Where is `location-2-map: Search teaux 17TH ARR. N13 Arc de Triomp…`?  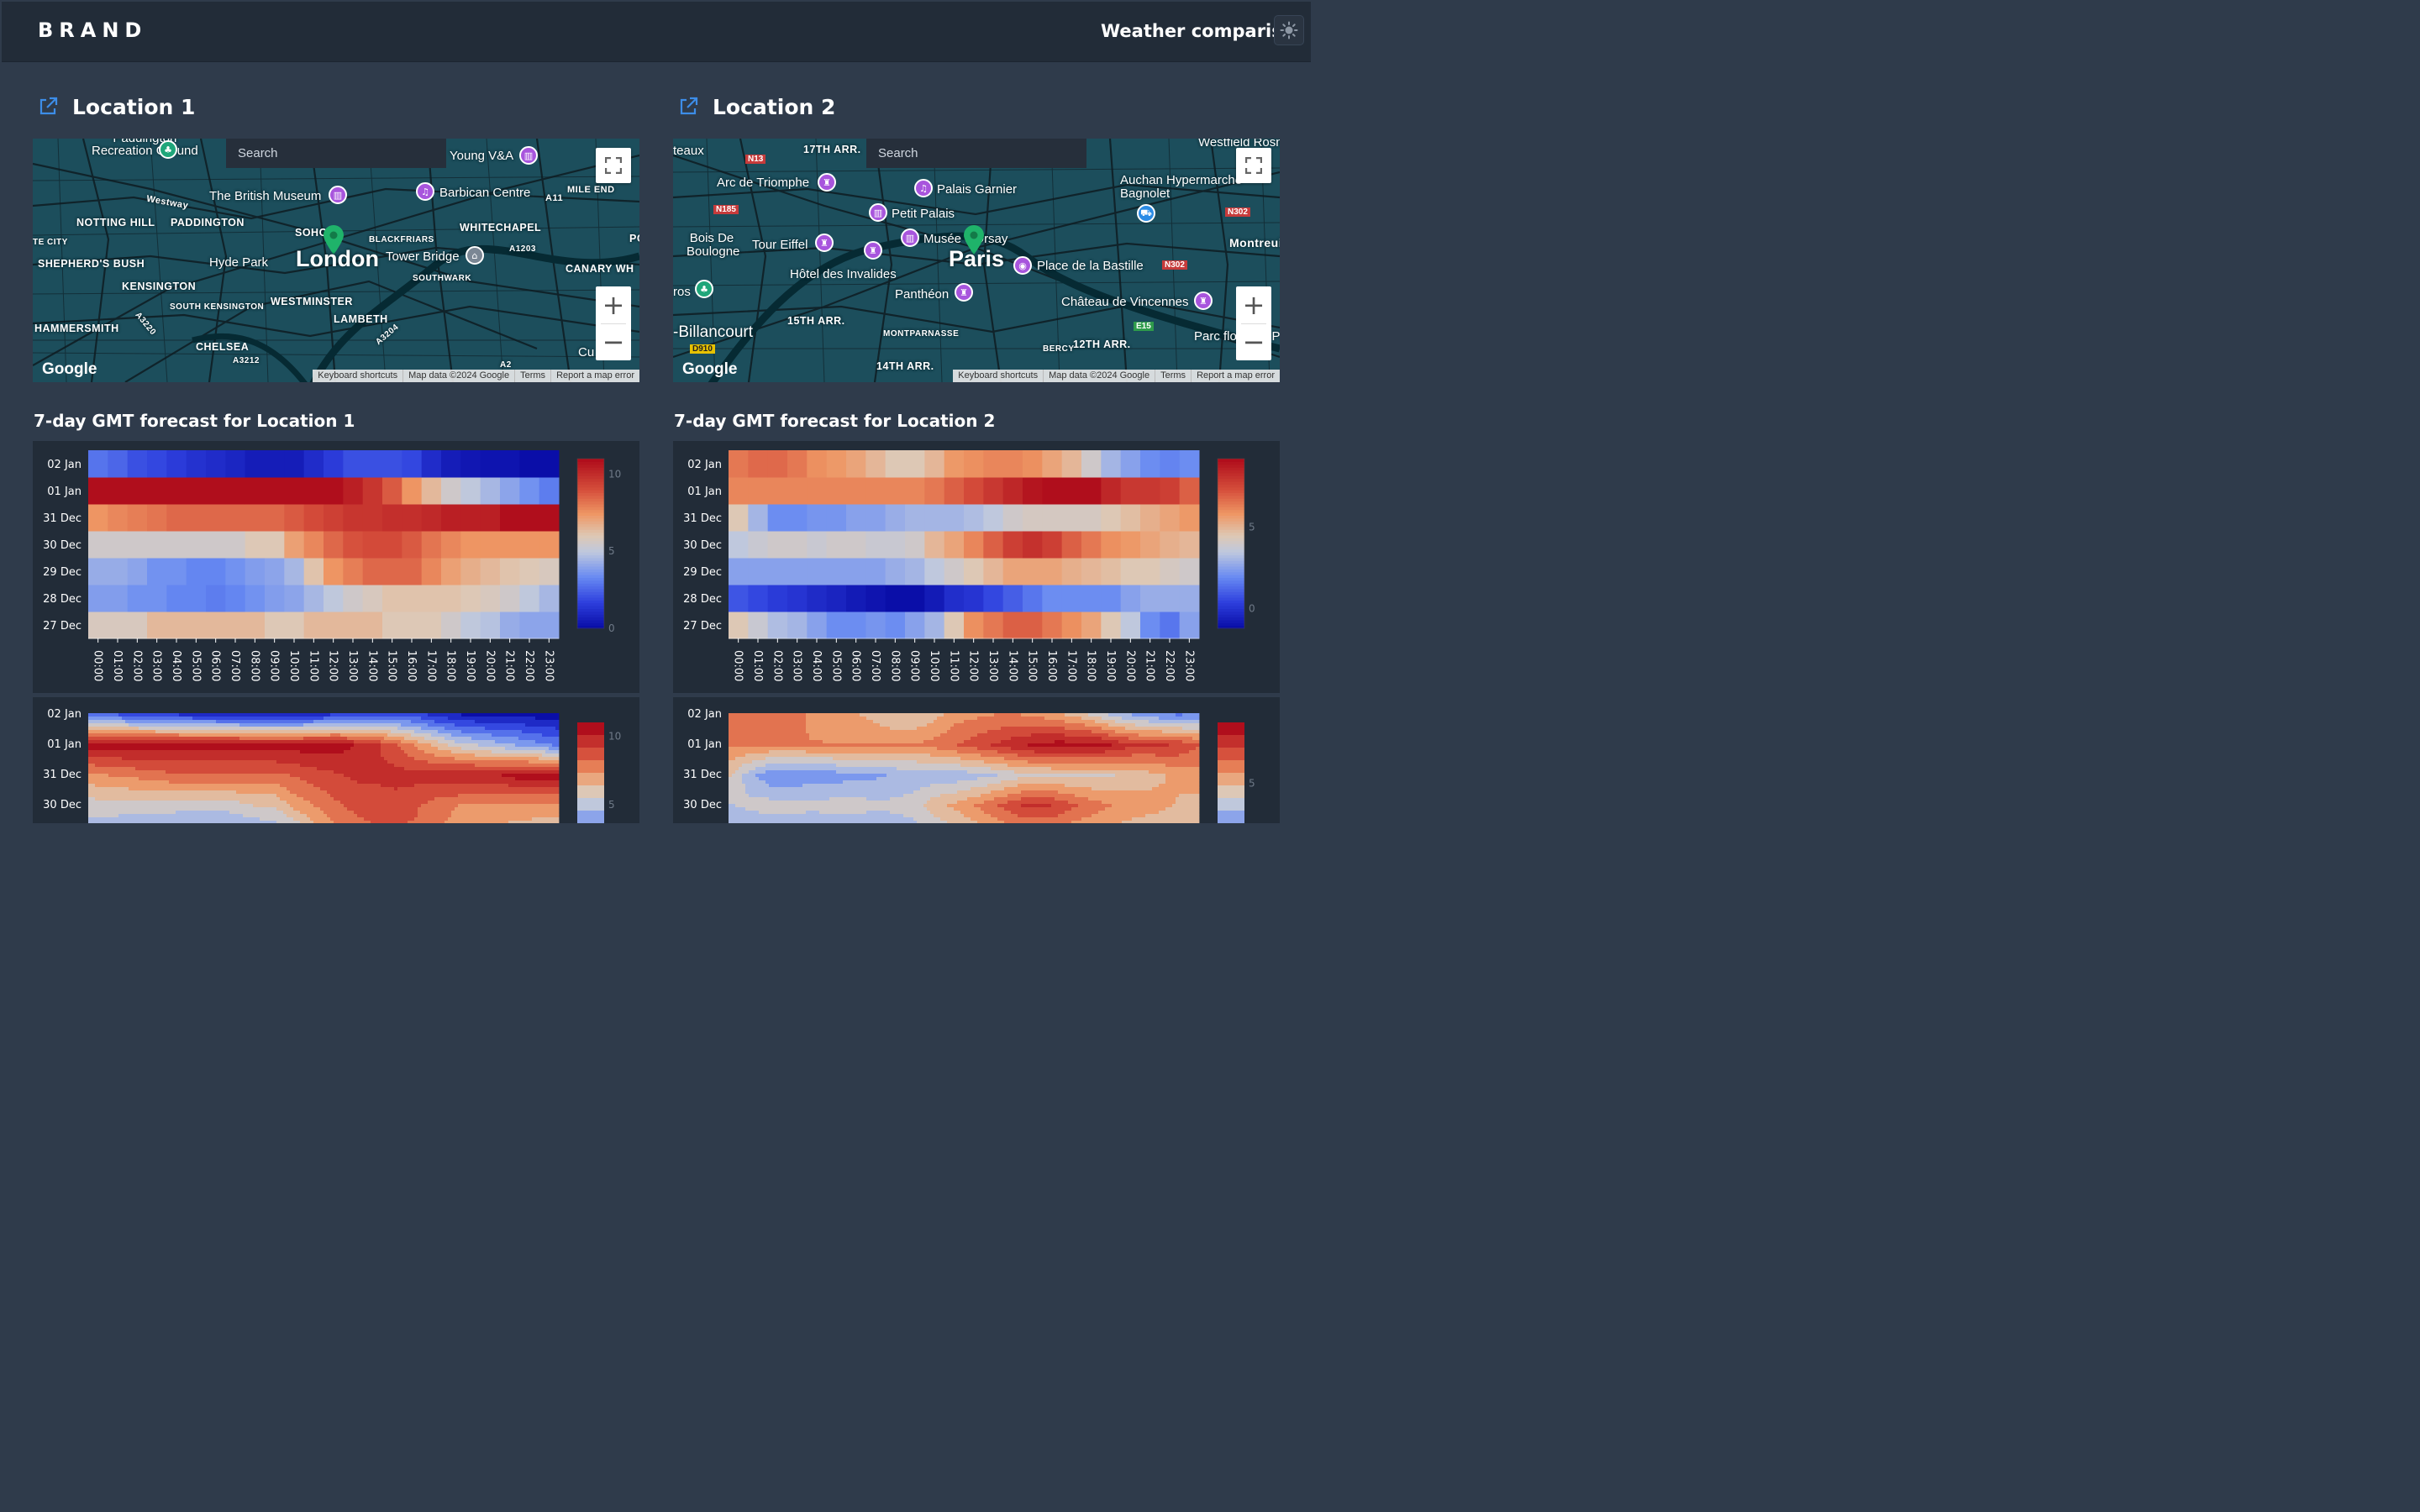 location-2-map: Search teaux 17TH ARR. N13 Arc de Triomp… is located at coordinates (976, 260).